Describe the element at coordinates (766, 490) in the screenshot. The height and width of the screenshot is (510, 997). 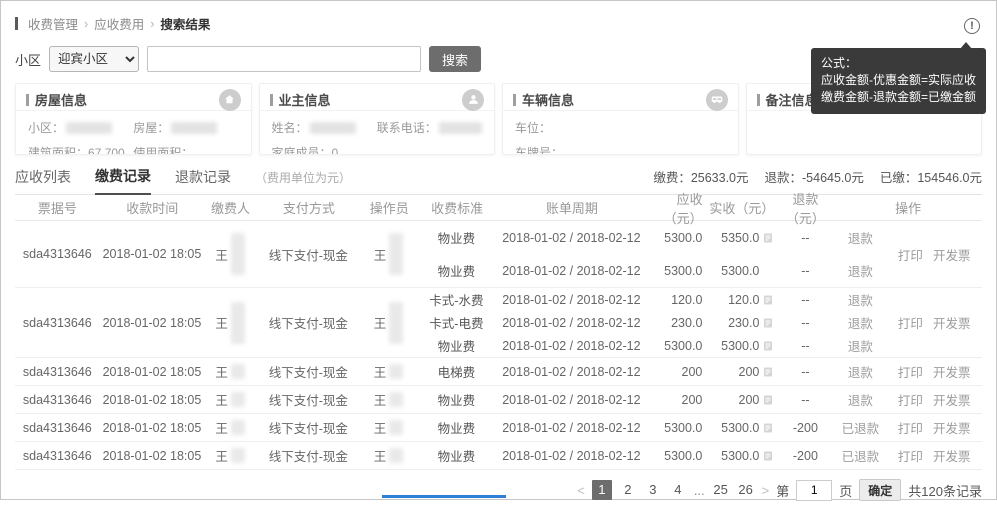
I see `next-page-arrow: >` at that location.